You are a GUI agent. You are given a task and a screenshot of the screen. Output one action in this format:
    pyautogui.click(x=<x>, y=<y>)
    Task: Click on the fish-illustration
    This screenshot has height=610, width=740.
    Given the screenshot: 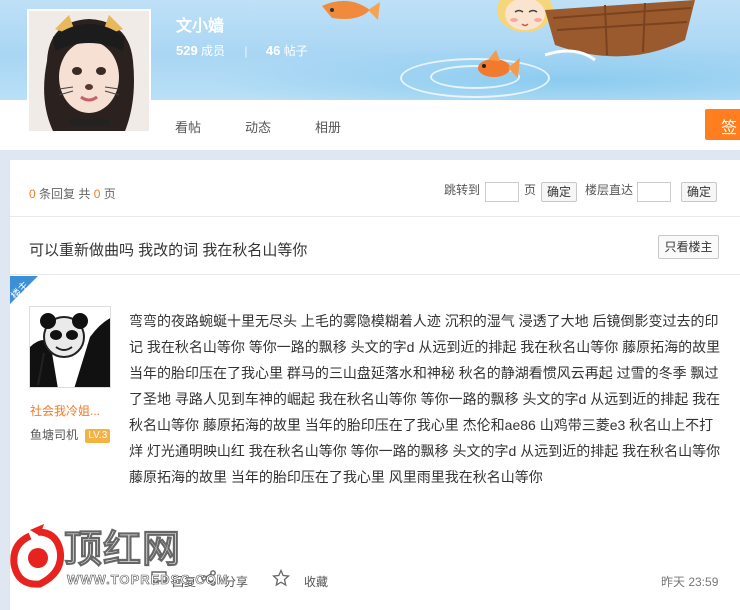 What is the action you would take?
    pyautogui.click(x=351, y=10)
    